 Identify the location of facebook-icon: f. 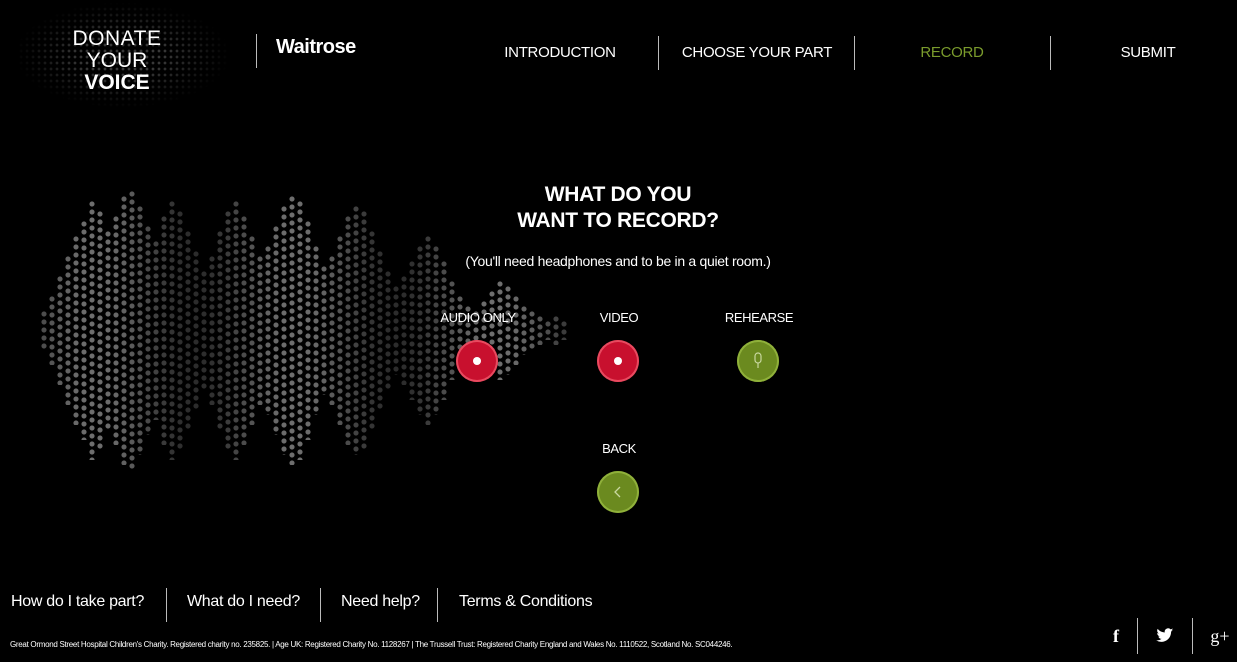
(1116, 636).